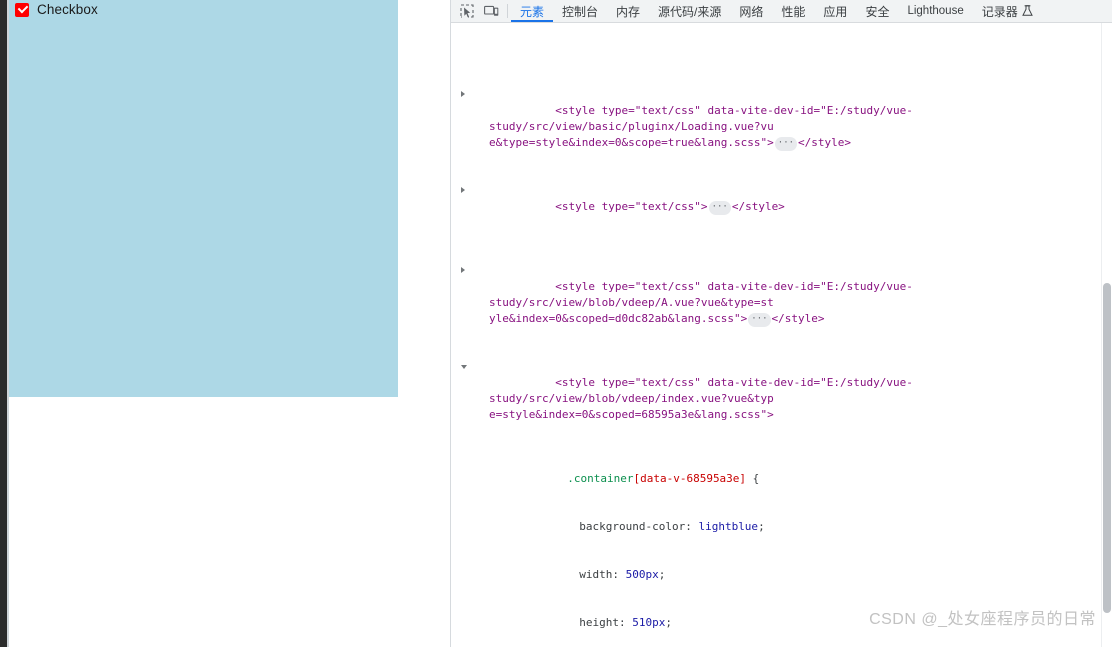 The image size is (1112, 647). Describe the element at coordinates (877, 11) in the screenshot. I see `tab-security: 安全` at that location.